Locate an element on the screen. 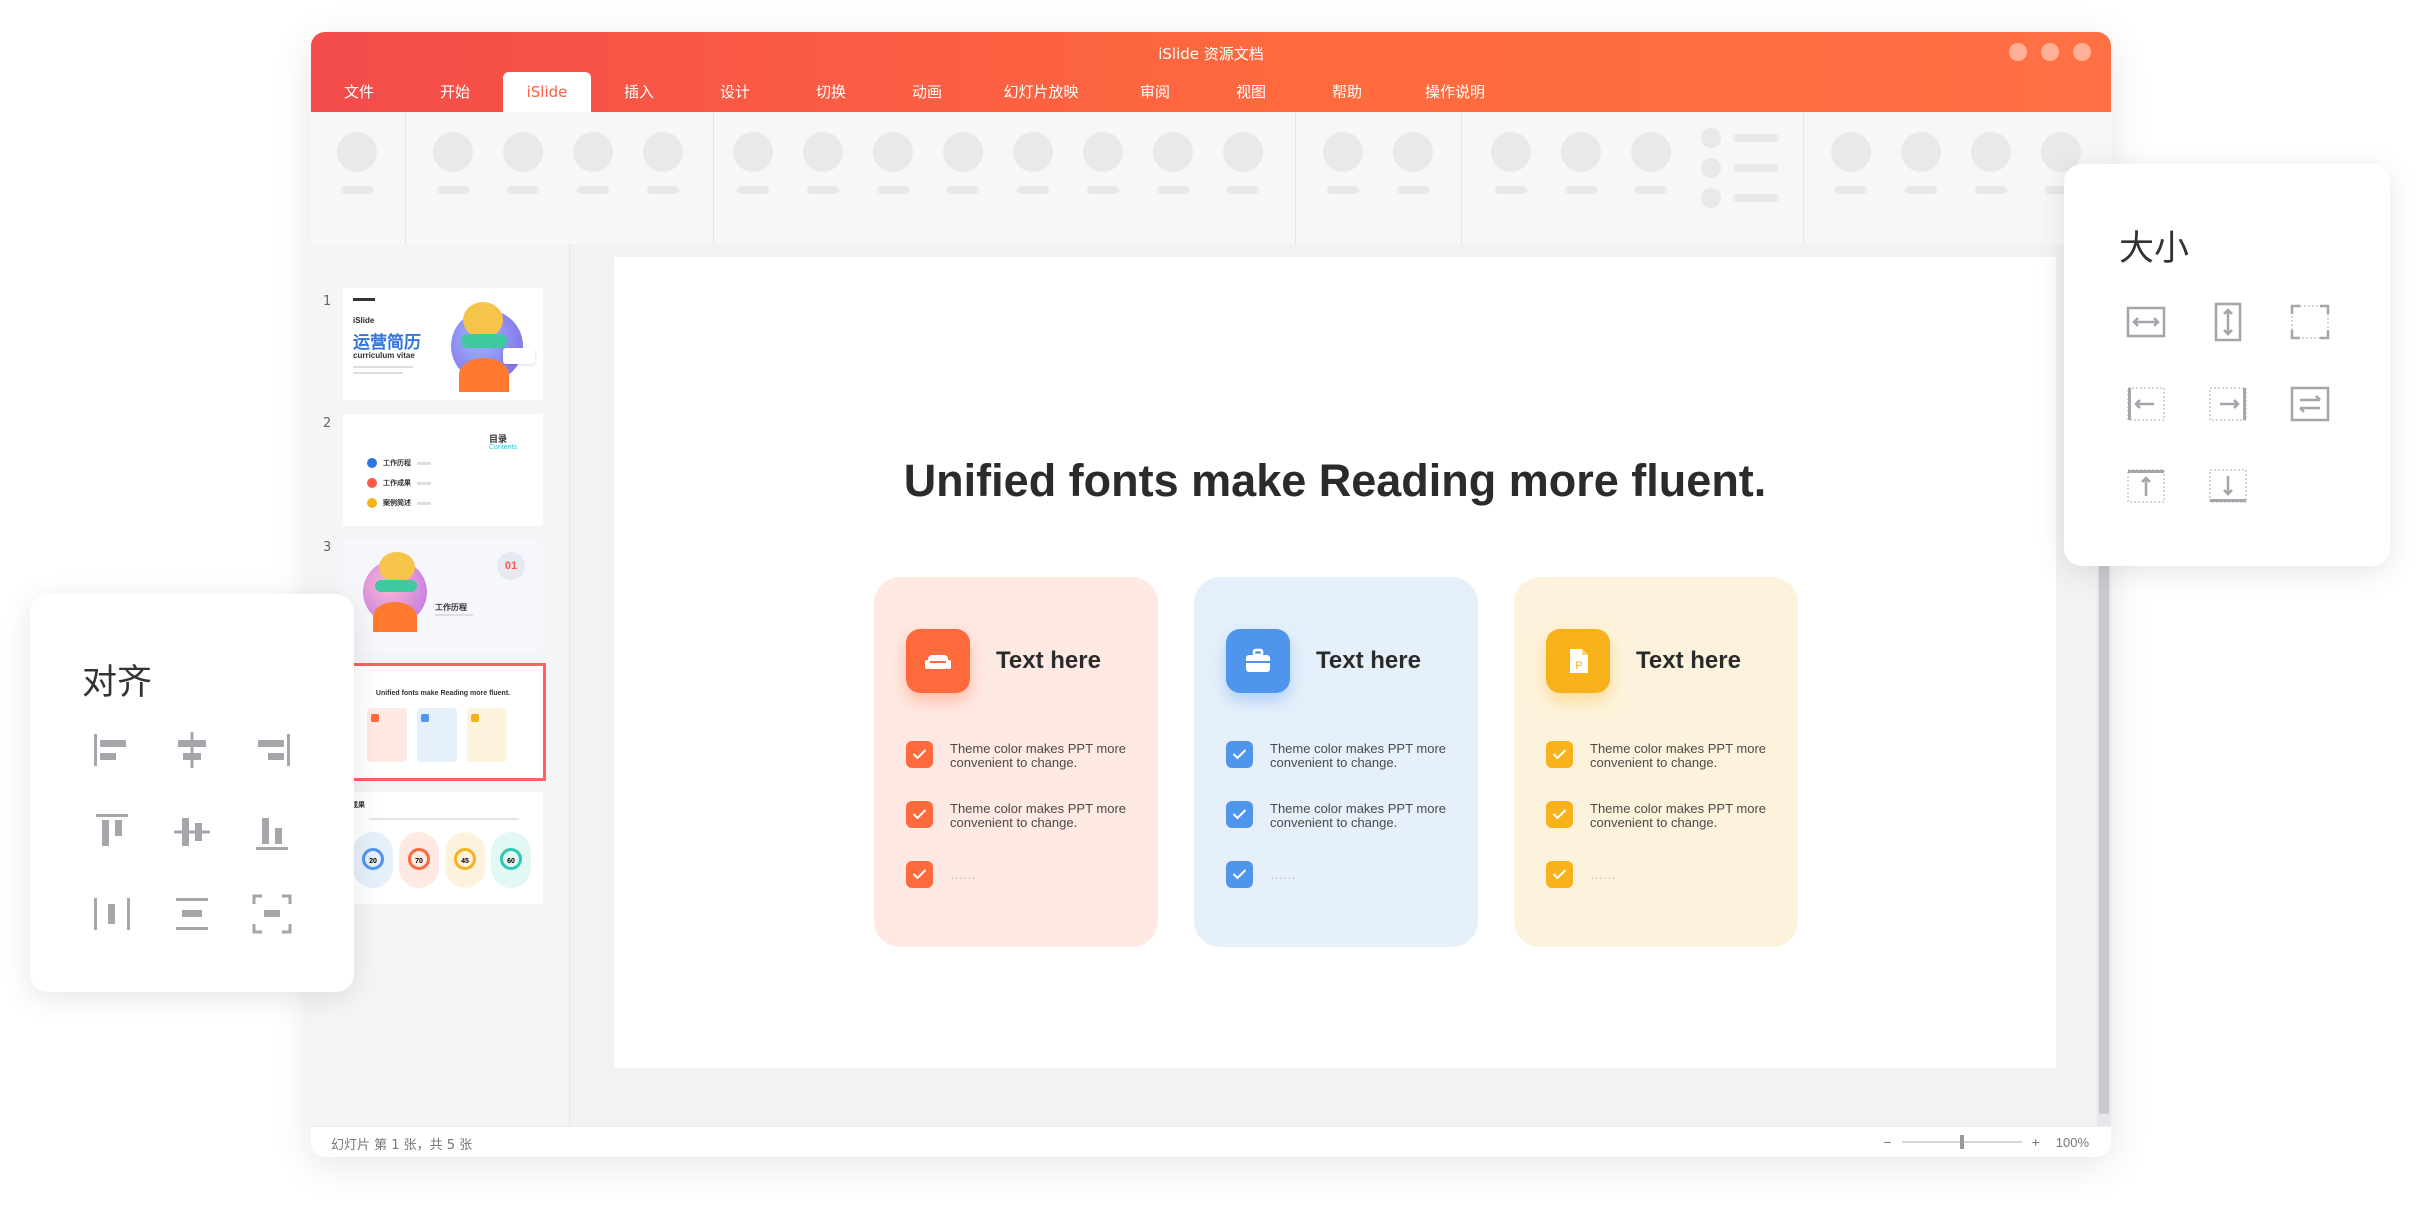 The height and width of the screenshot is (1206, 2420). align-bottom-icon is located at coordinates (272, 832).